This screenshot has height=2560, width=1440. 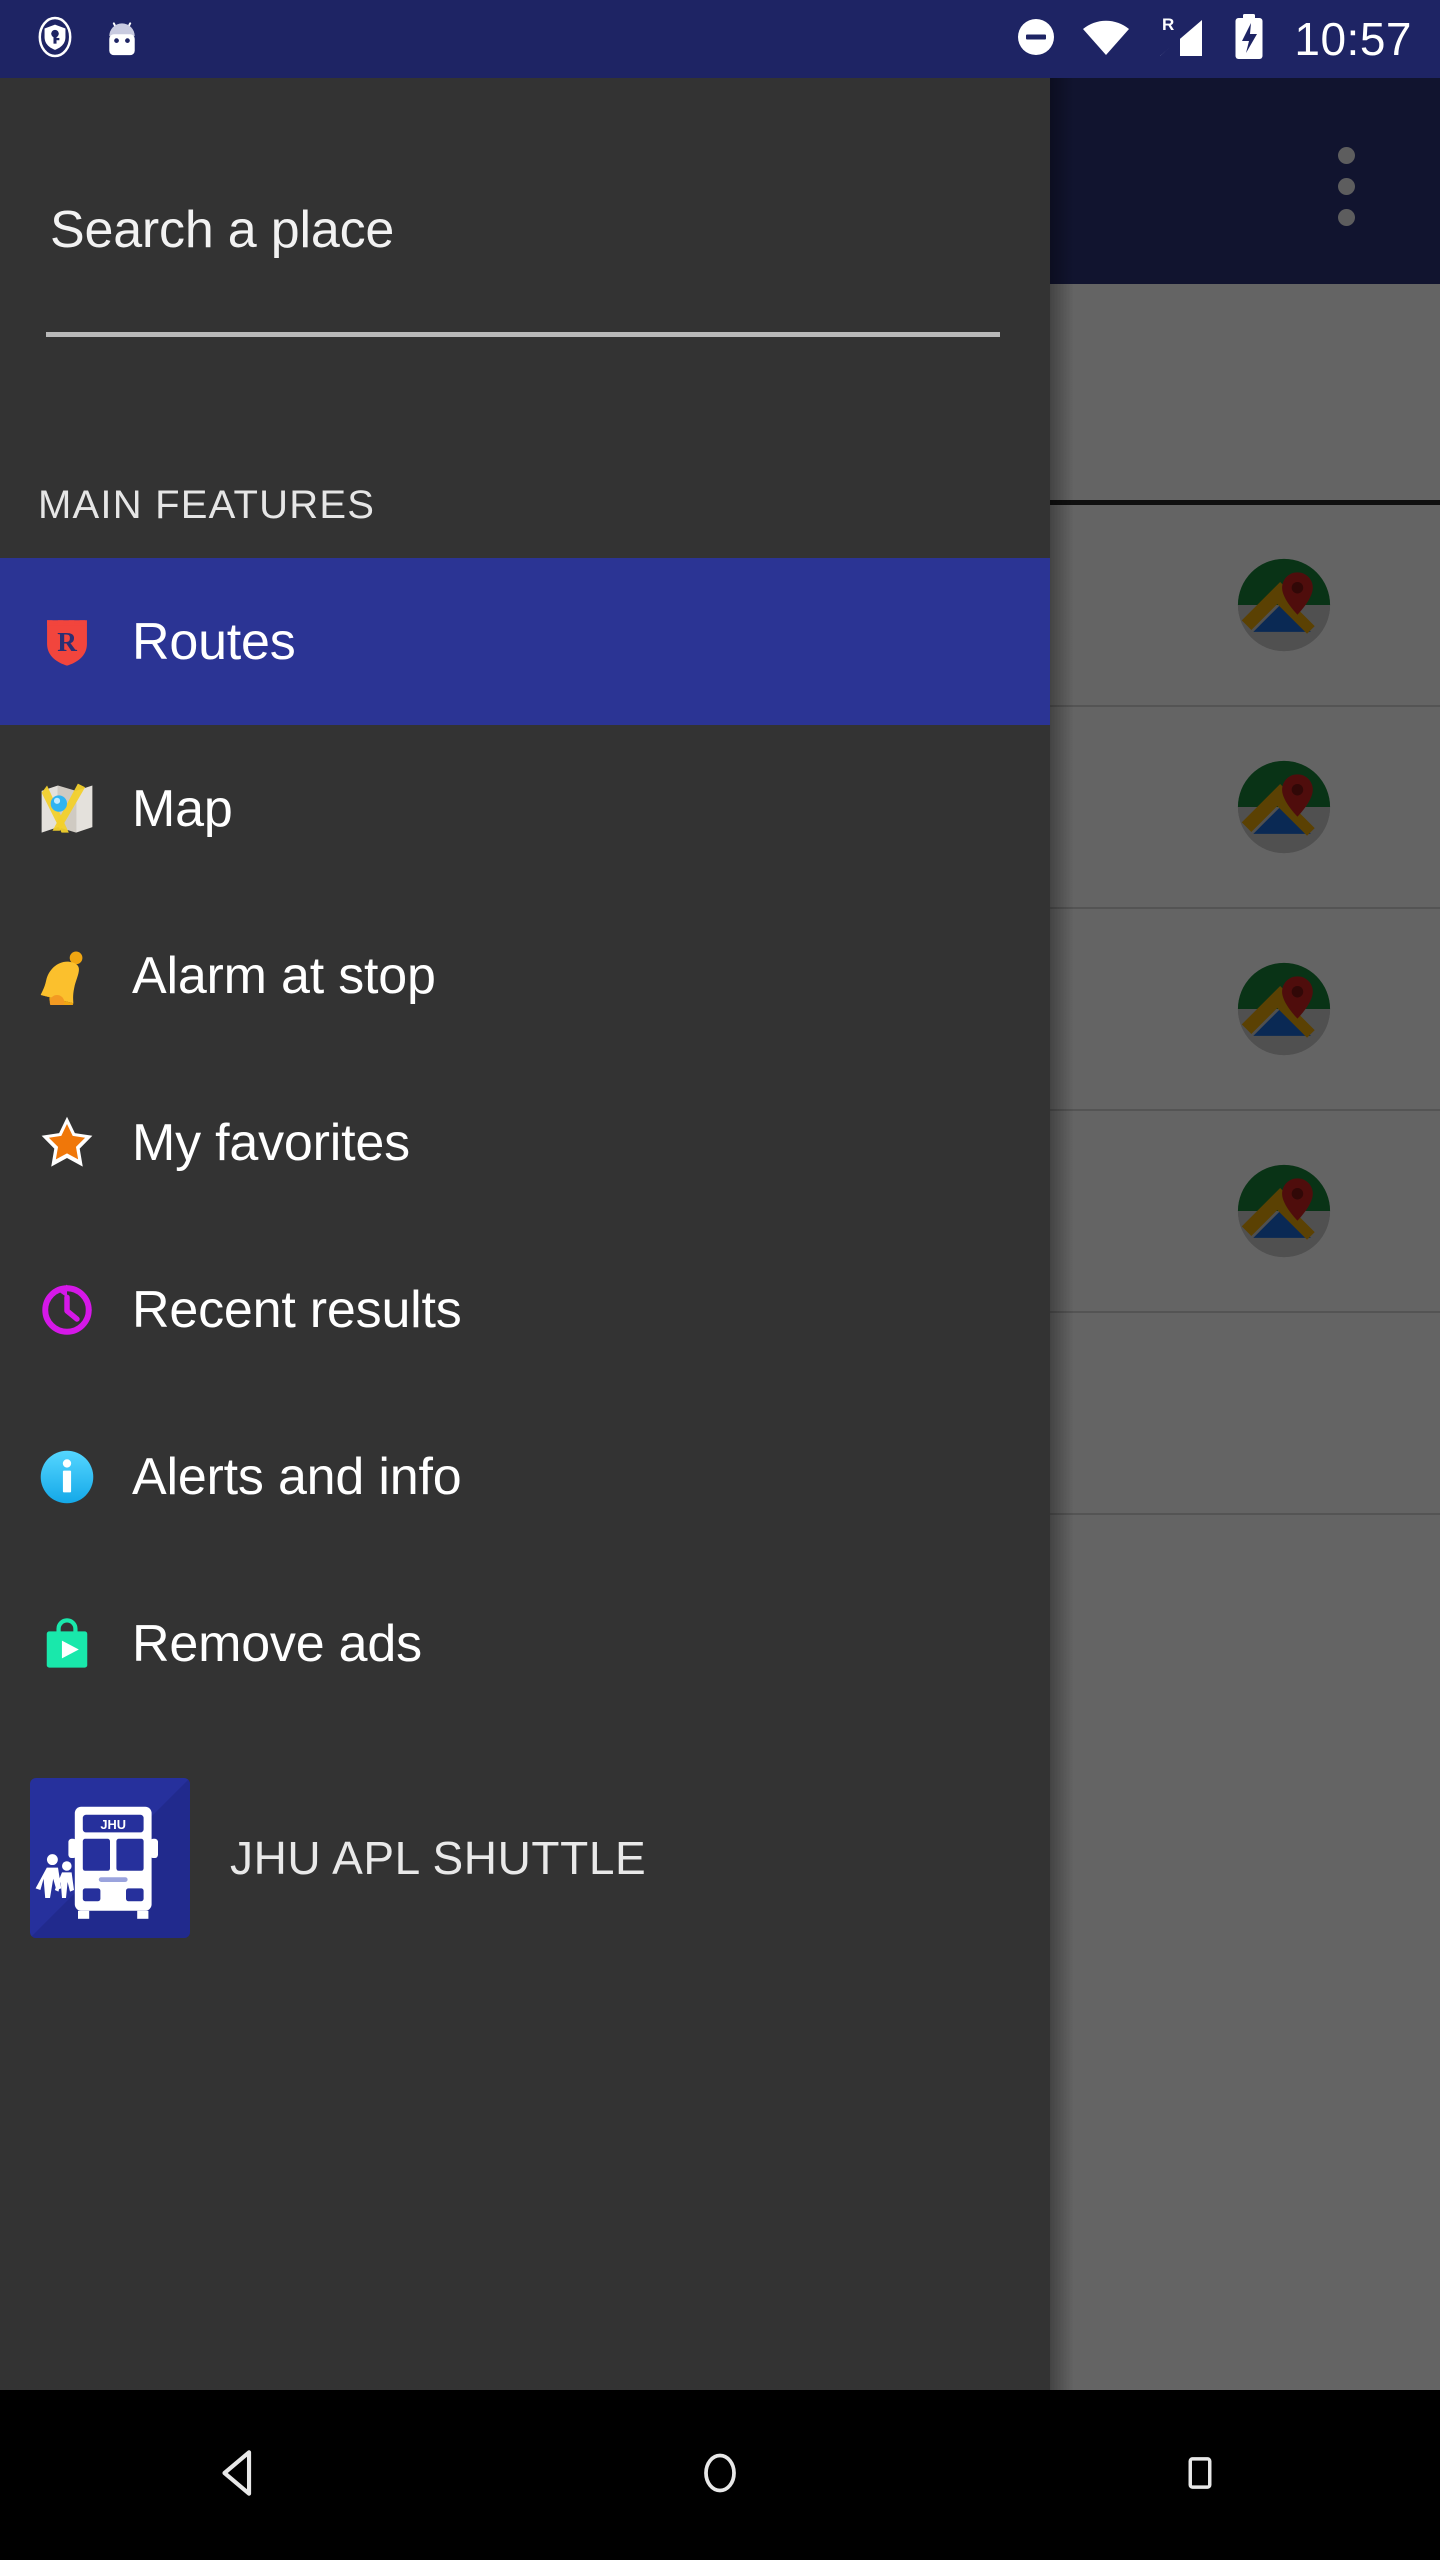 I want to click on roaming-signal-icon: R, so click(x=1182, y=39).